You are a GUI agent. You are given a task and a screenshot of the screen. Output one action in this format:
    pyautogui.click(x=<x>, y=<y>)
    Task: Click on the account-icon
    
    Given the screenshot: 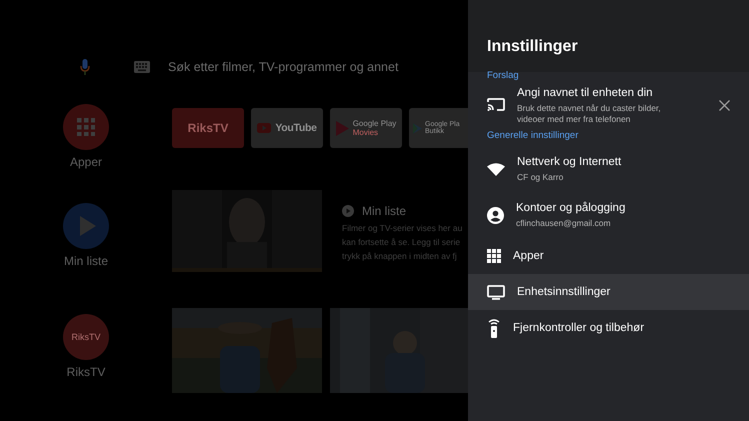 What is the action you would take?
    pyautogui.click(x=495, y=215)
    